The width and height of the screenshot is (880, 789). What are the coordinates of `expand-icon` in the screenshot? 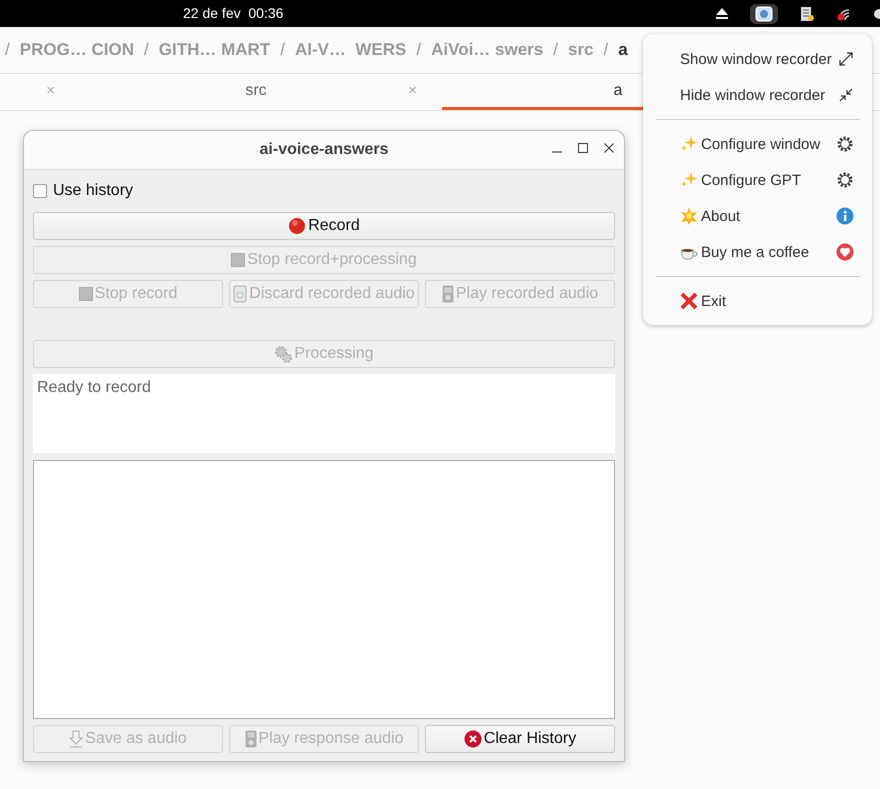 It's located at (846, 59).